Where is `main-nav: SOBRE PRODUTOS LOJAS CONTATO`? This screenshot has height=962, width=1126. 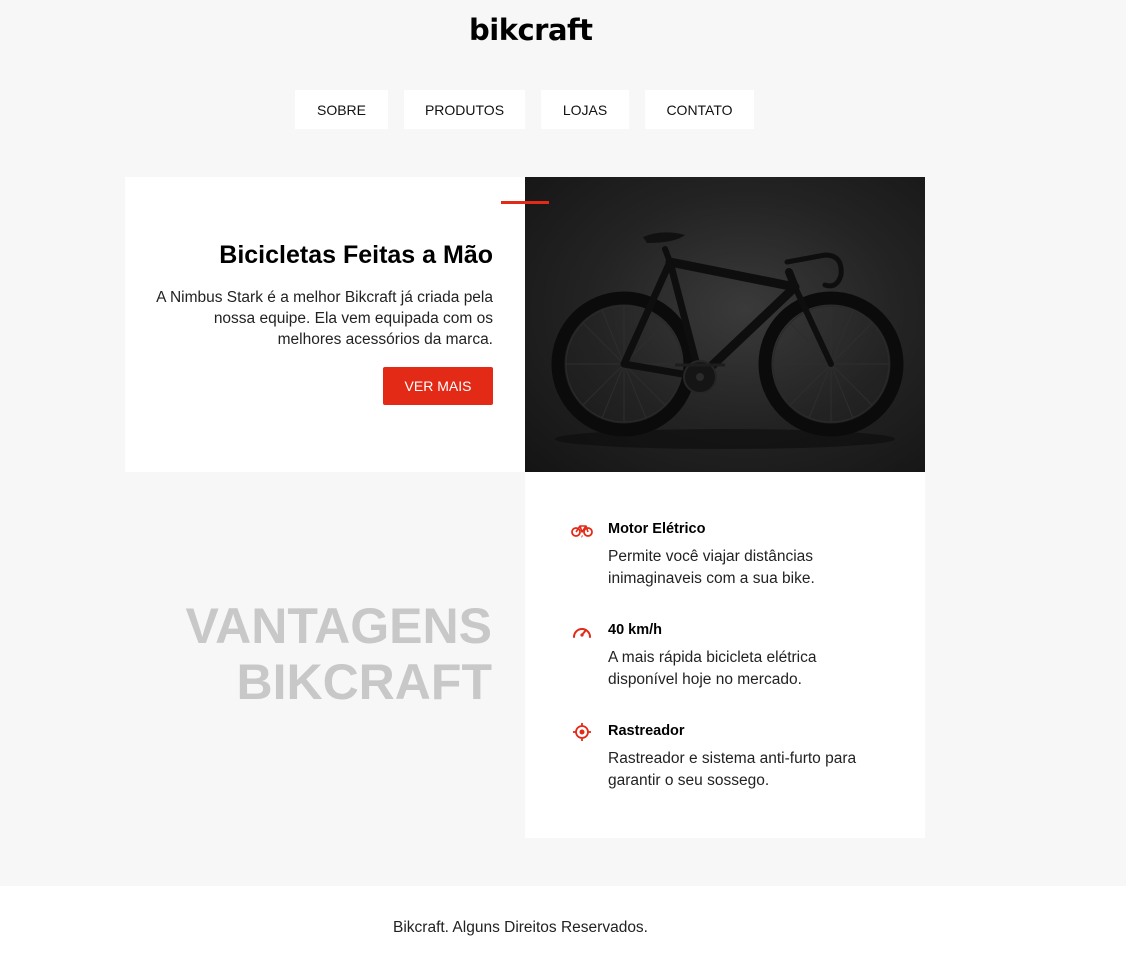 main-nav: SOBRE PRODUTOS LOJAS CONTATO is located at coordinates (563, 109).